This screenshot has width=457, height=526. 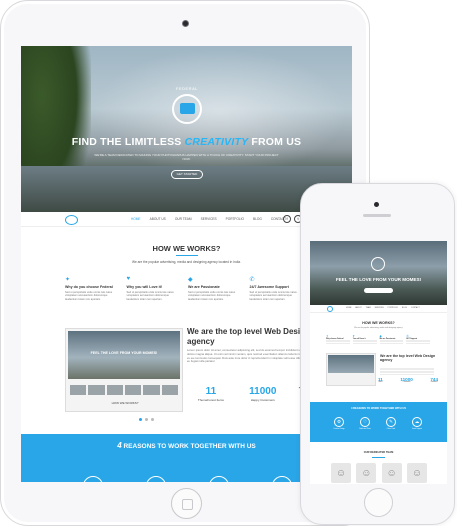 What do you see at coordinates (257, 219) in the screenshot?
I see `nav-item-blog: BLOG` at bounding box center [257, 219].